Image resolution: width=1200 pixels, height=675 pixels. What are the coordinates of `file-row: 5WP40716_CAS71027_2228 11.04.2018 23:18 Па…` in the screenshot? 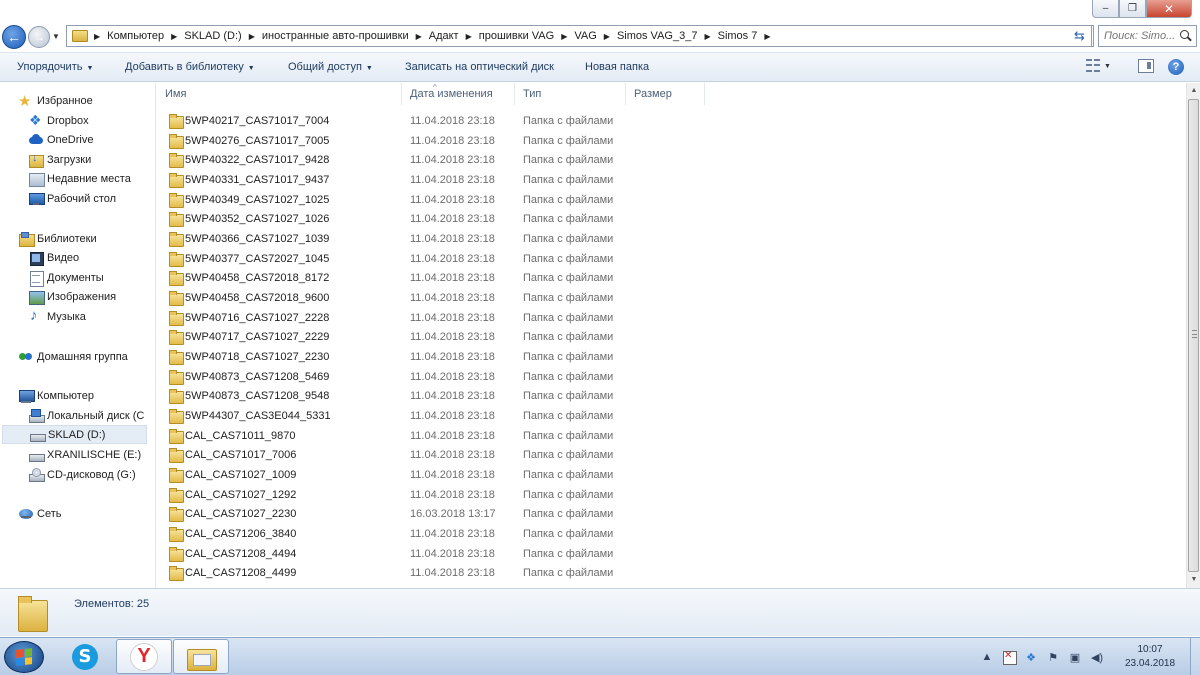 It's located at (437, 318).